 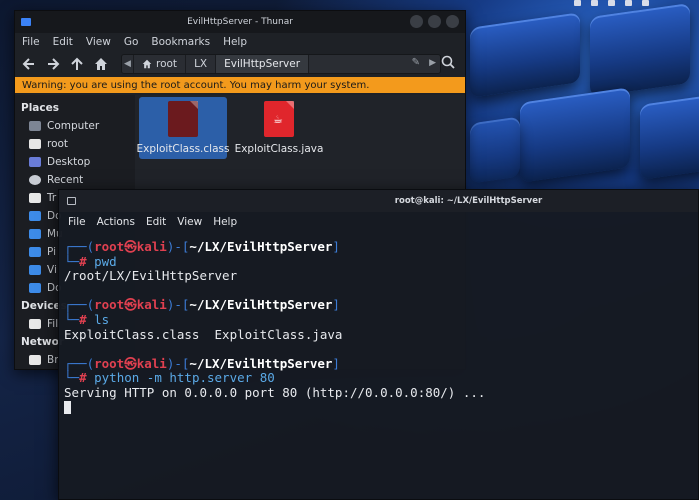 What do you see at coordinates (240, 22) in the screenshot?
I see `thunar-titlebar: EvilHttpServer - Thunar` at bounding box center [240, 22].